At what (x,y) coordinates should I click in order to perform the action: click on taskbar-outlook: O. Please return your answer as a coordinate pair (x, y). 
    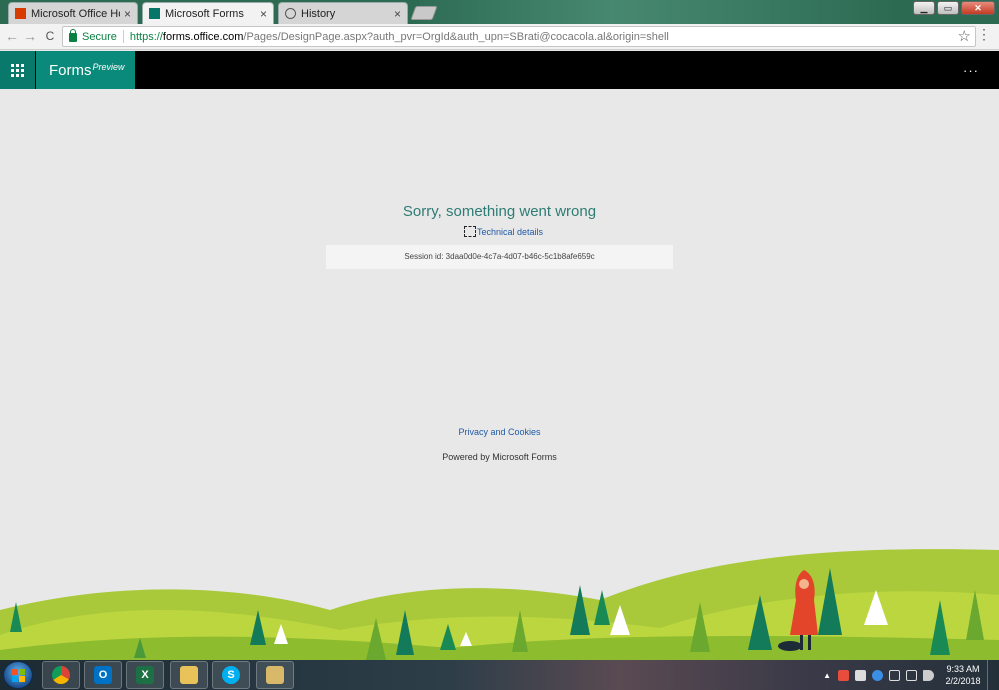
    Looking at the image, I should click on (103, 675).